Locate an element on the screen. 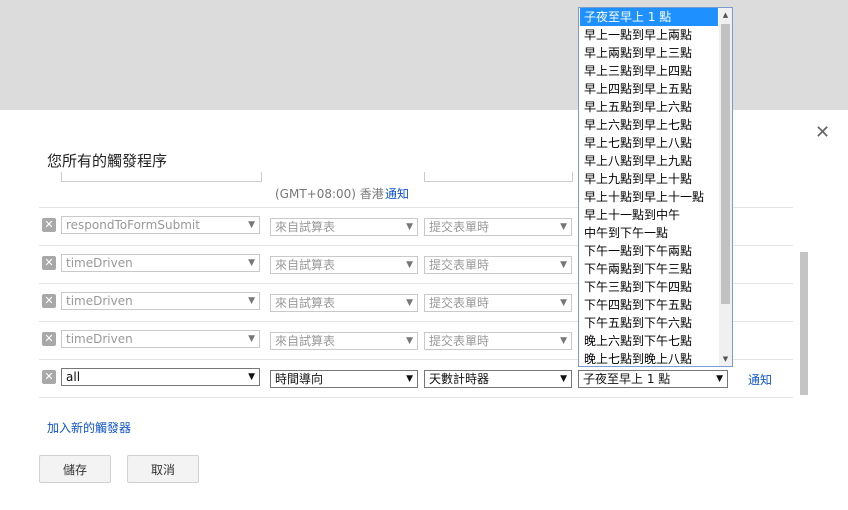 The height and width of the screenshot is (510, 848). scroll-up-icon: ▲ is located at coordinates (725, 15).